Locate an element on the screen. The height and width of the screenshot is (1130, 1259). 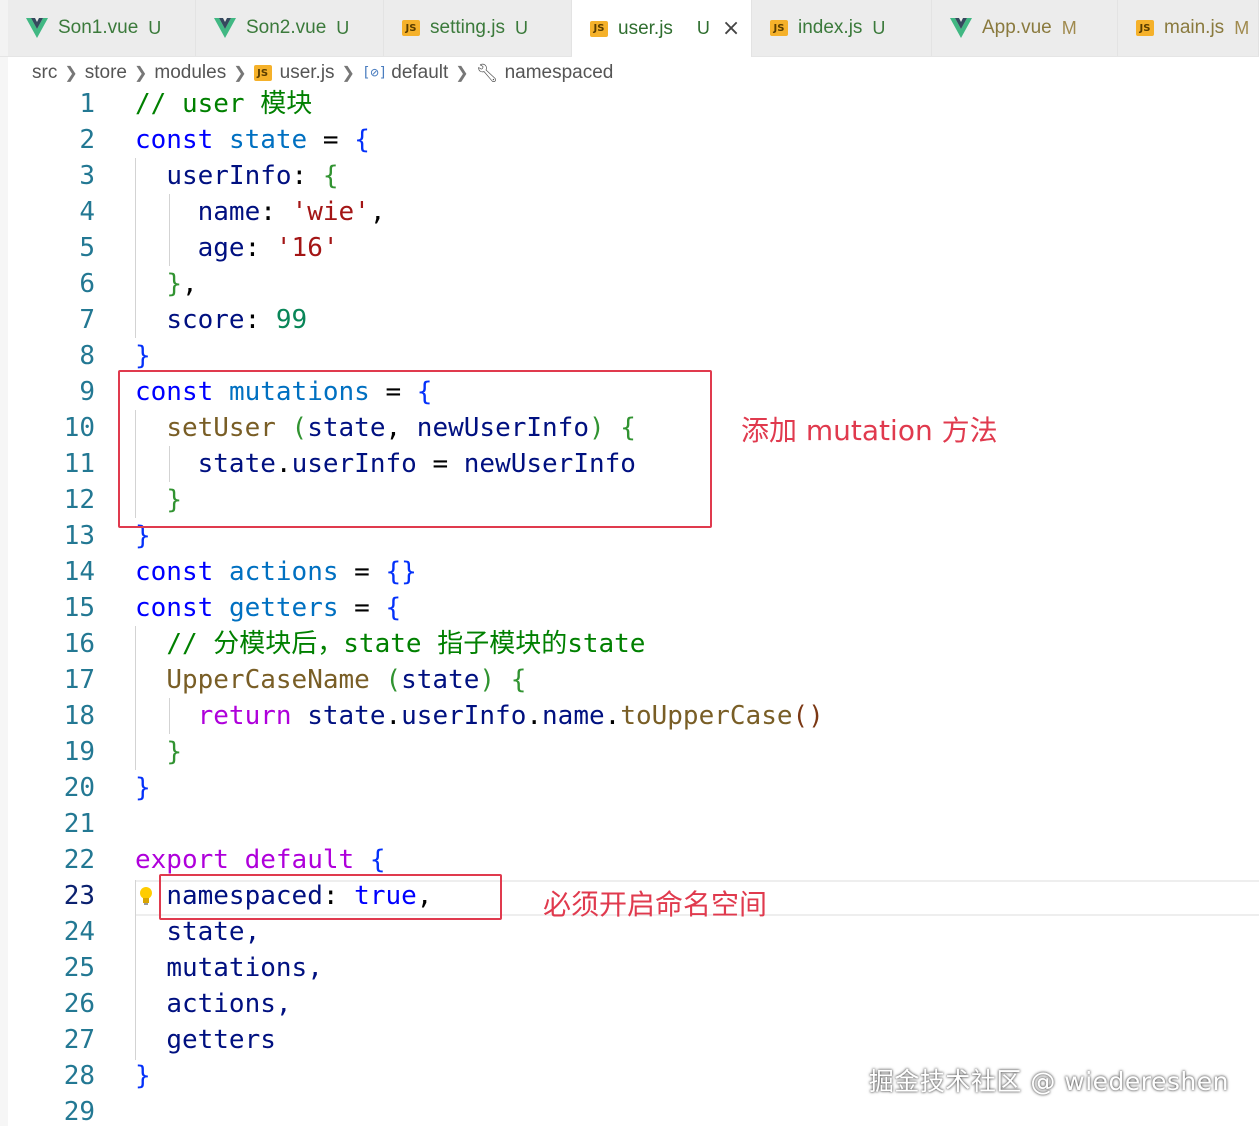
breadcrumb-namespaced: 🔧︎ namespaced is located at coordinates (545, 73).